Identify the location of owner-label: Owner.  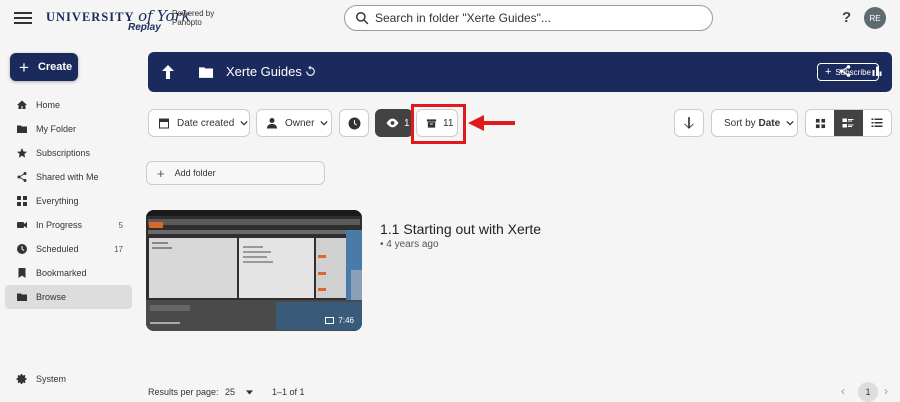
(300, 123).